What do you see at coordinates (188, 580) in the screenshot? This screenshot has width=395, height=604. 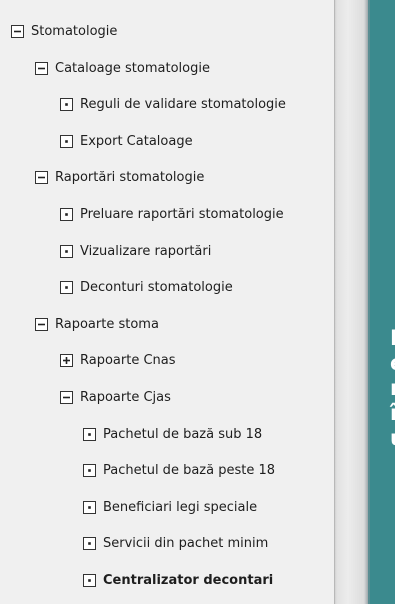 I see `tree-item-label: Centralizator decontari` at bounding box center [188, 580].